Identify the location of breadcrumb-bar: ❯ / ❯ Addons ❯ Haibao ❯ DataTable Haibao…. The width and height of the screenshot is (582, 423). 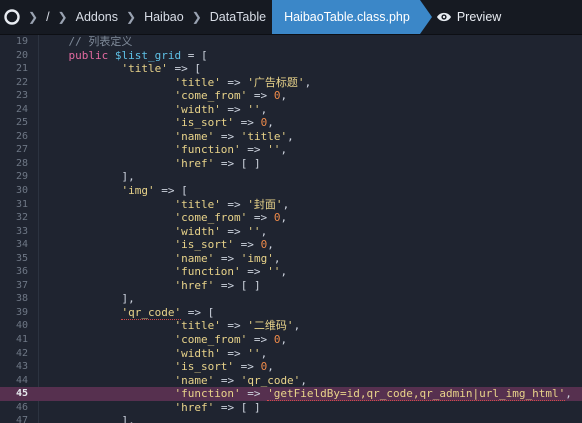
(291, 17).